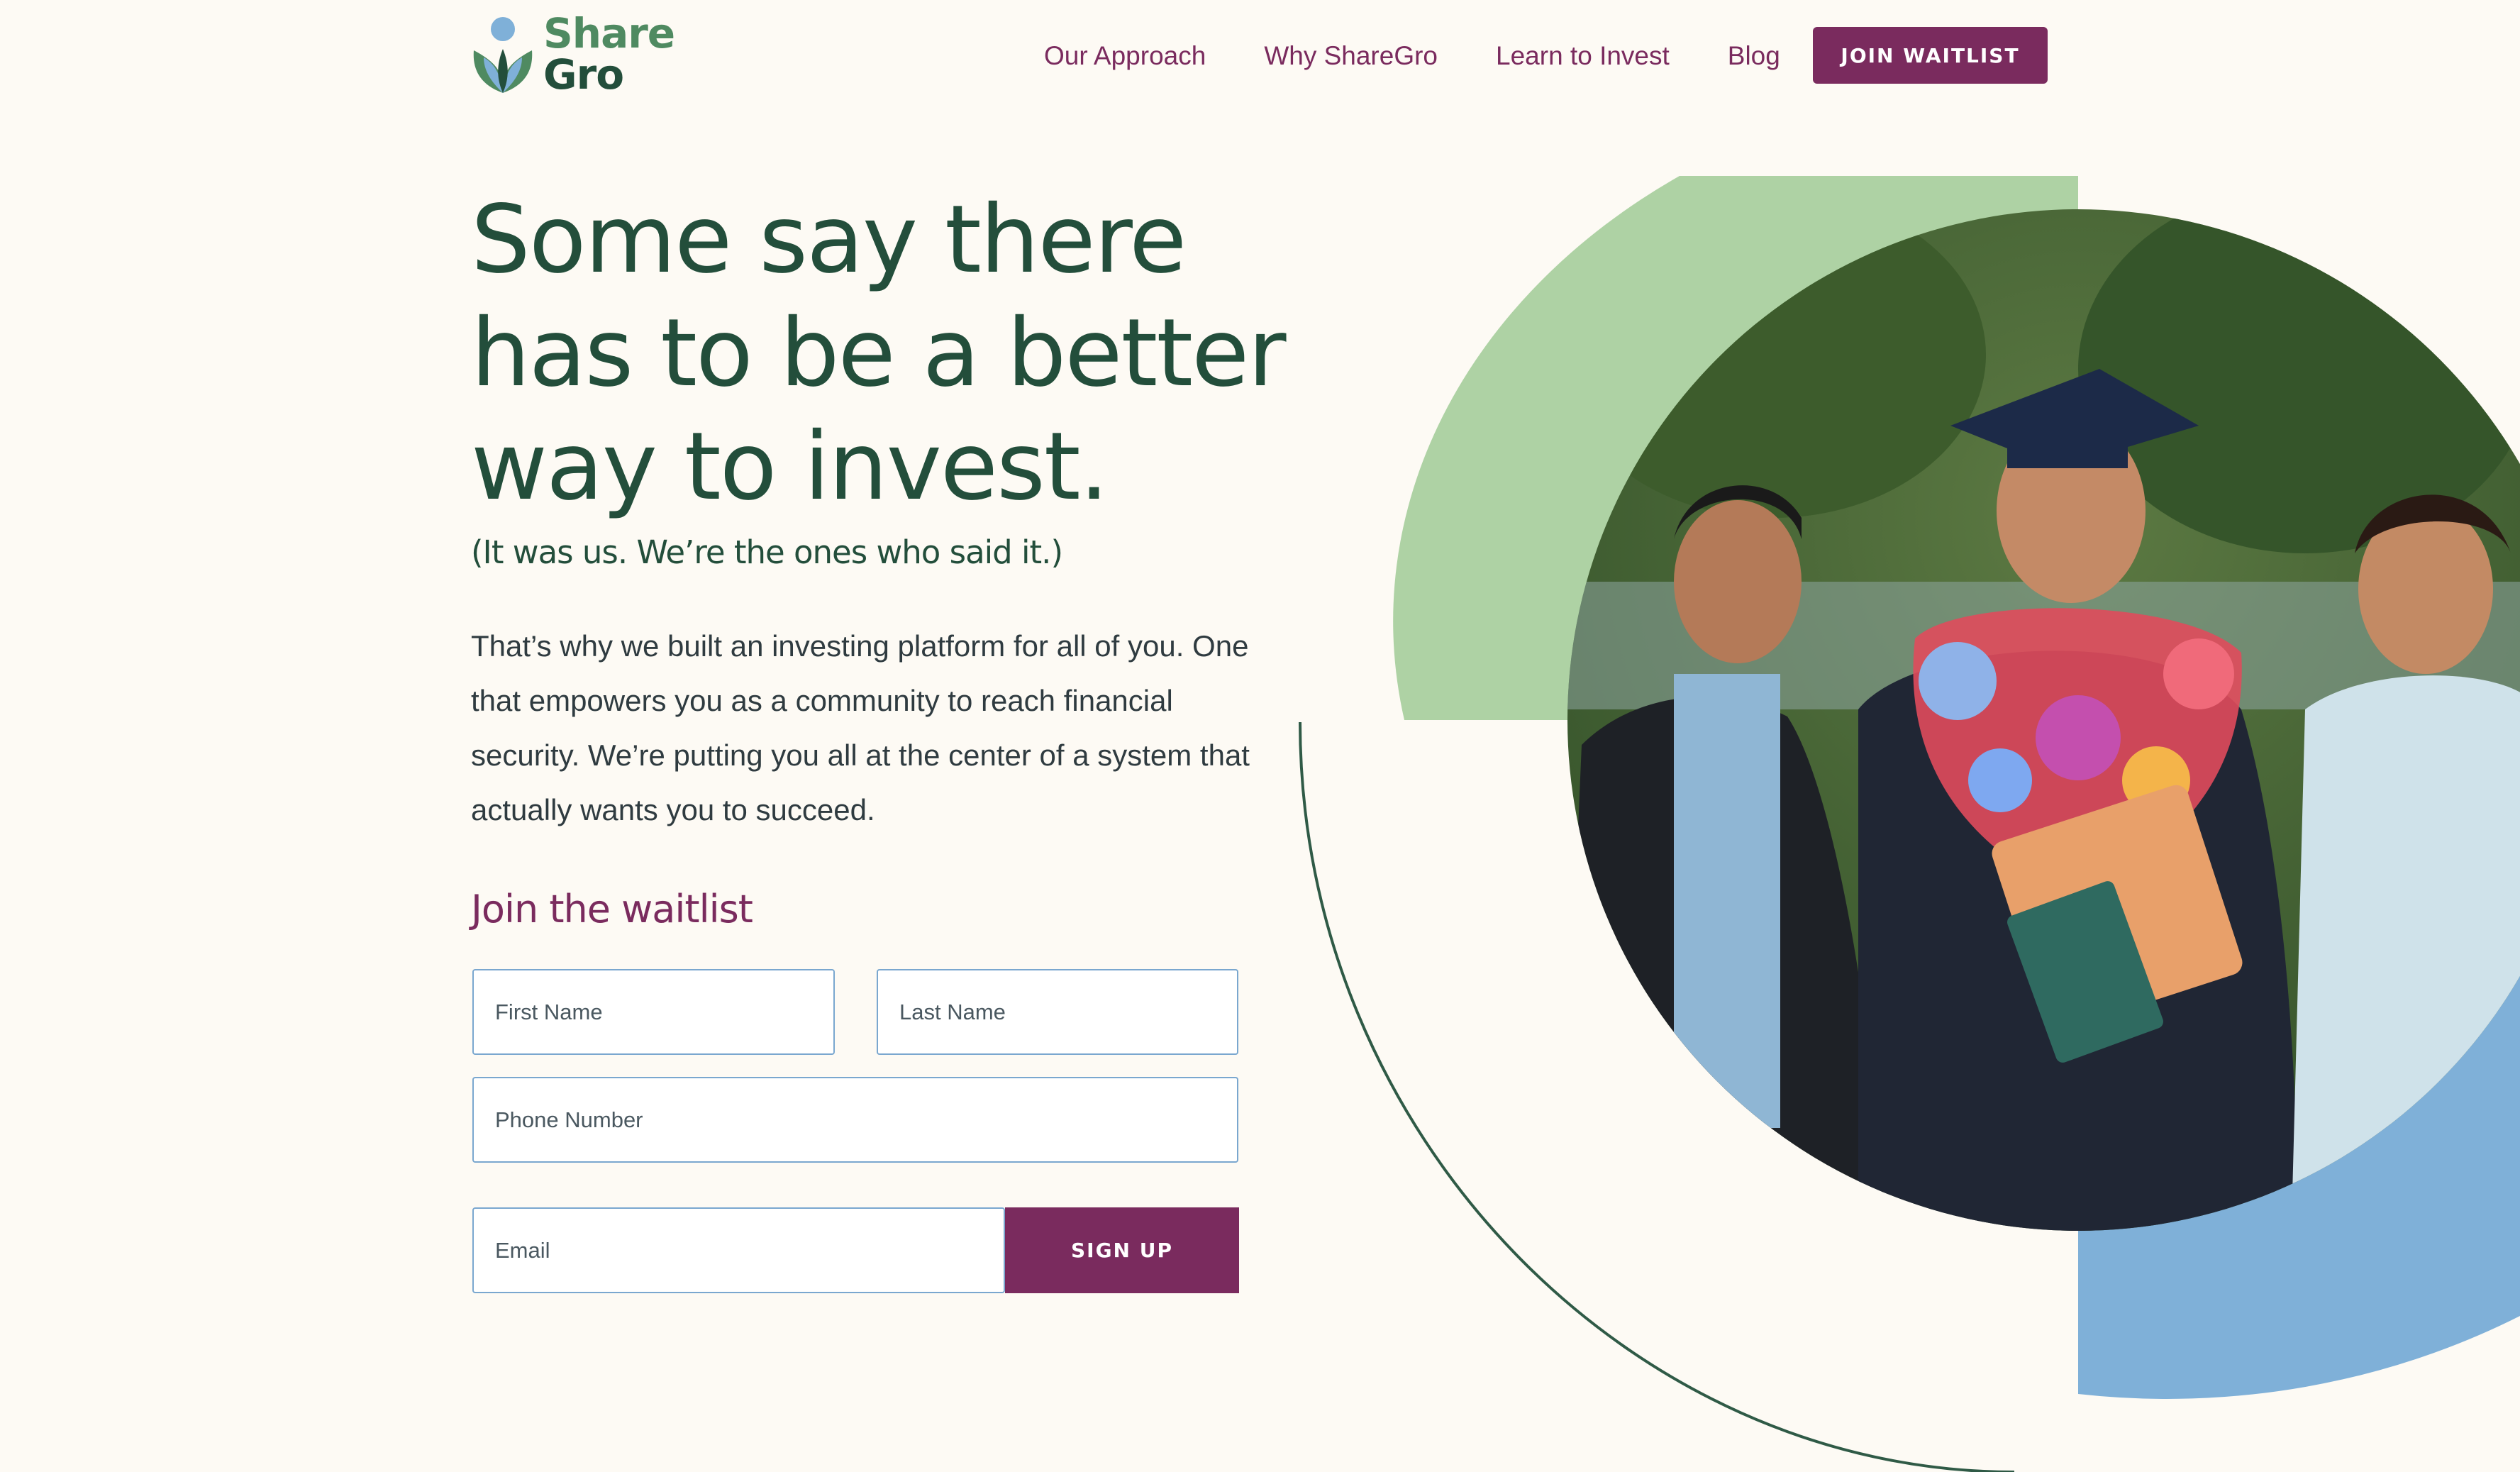  What do you see at coordinates (654, 1012) in the screenshot?
I see `first-name-field` at bounding box center [654, 1012].